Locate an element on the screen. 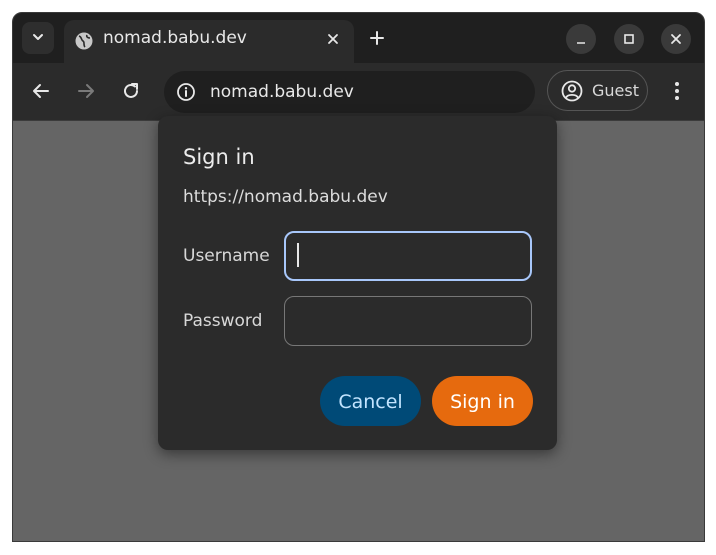 Image resolution: width=716 pixels, height=555 pixels. profile-label: Guest is located at coordinates (615, 90).